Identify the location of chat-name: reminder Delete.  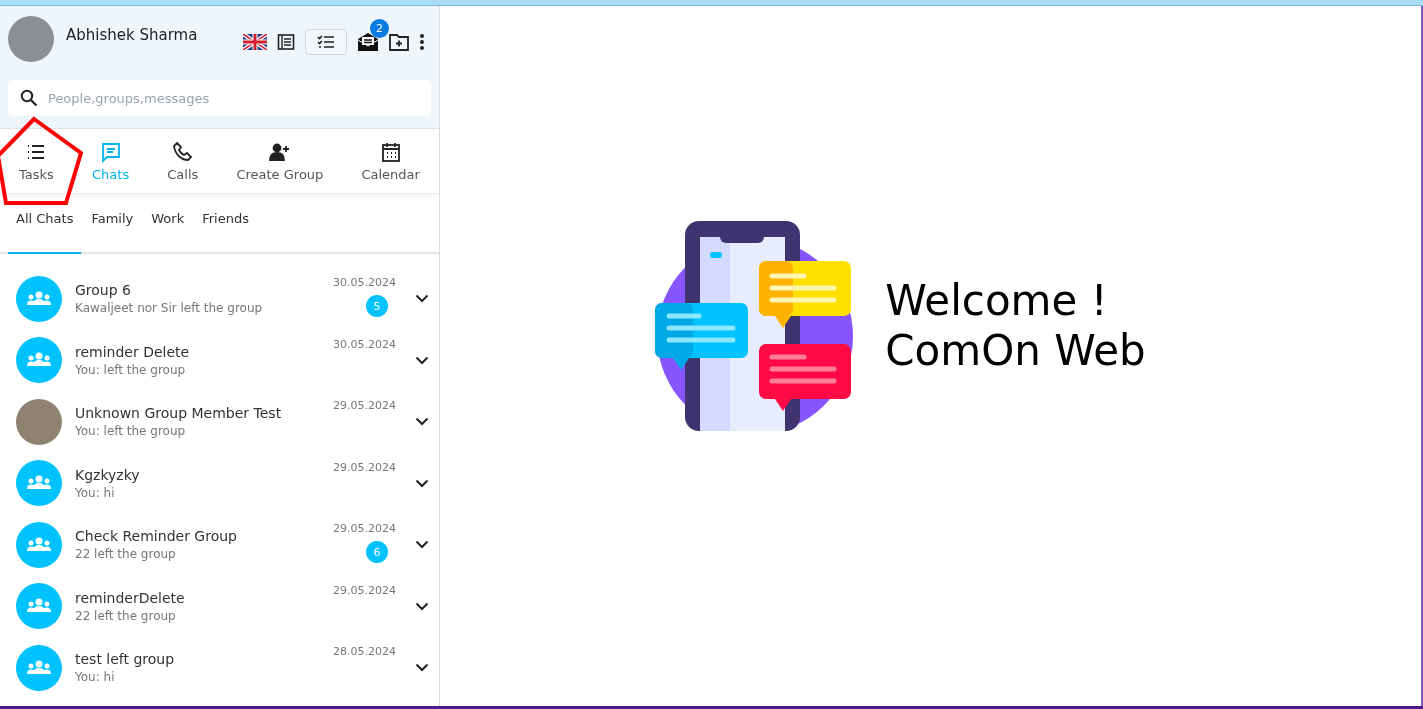
(133, 351).